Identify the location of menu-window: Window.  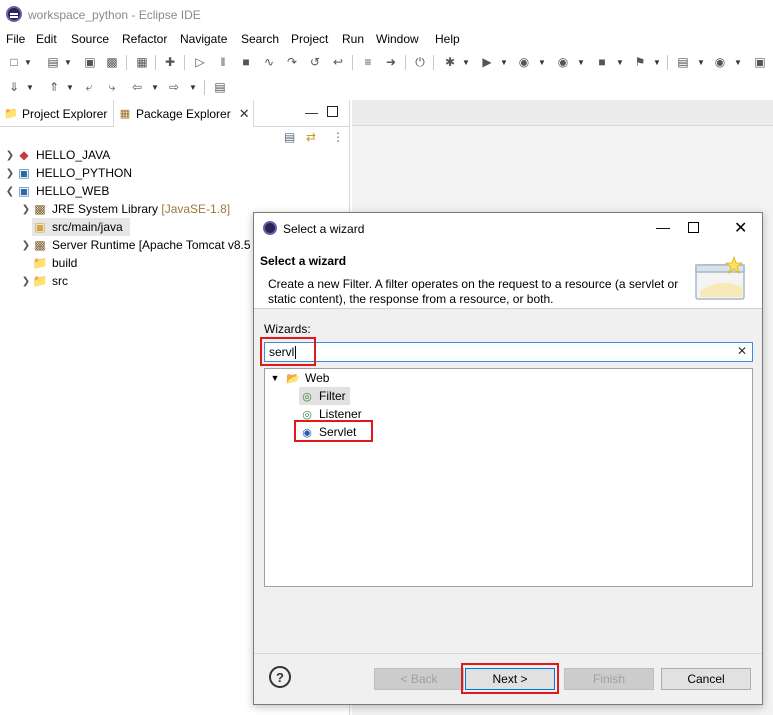
(397, 39).